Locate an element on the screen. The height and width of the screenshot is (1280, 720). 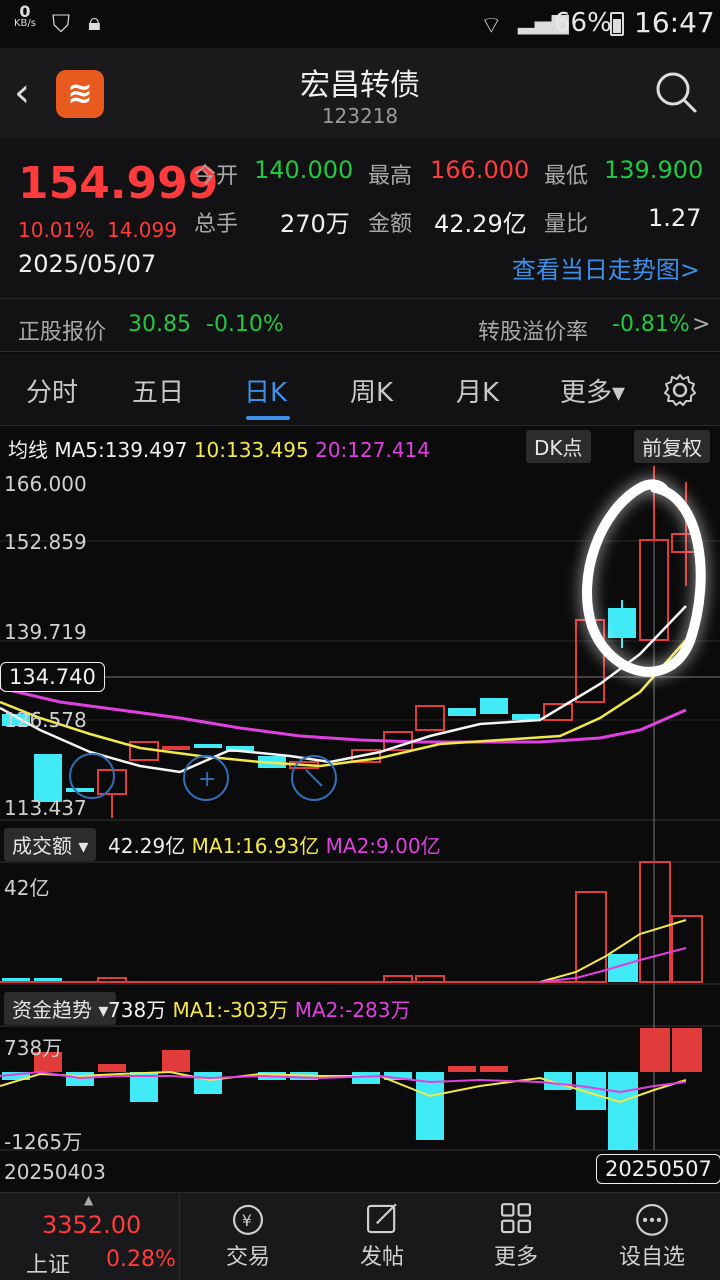
tab-monthly-k: 月K is located at coordinates (477, 390).